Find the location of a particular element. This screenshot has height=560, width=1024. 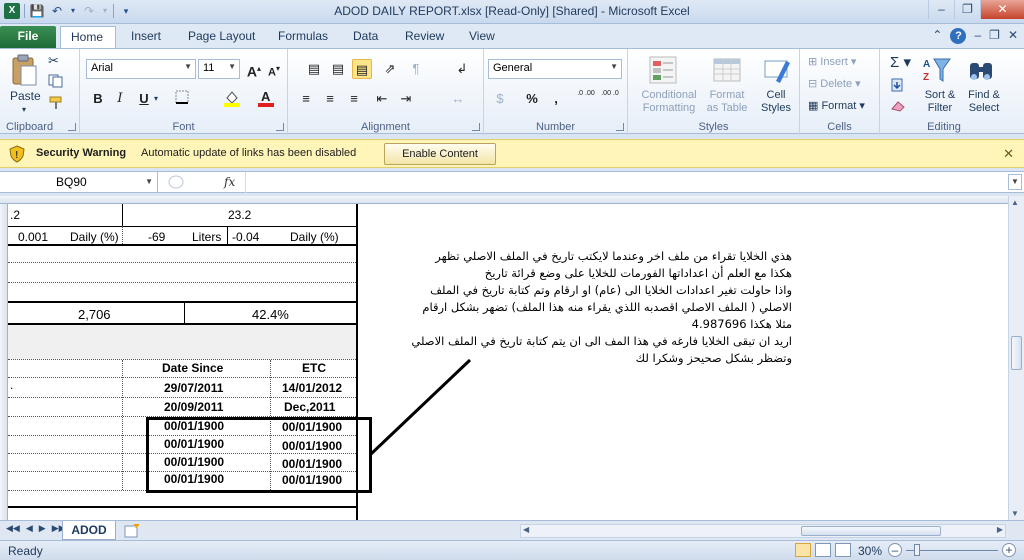

note-line: مثلا هكذا 4.987696 is located at coordinates (742, 324).